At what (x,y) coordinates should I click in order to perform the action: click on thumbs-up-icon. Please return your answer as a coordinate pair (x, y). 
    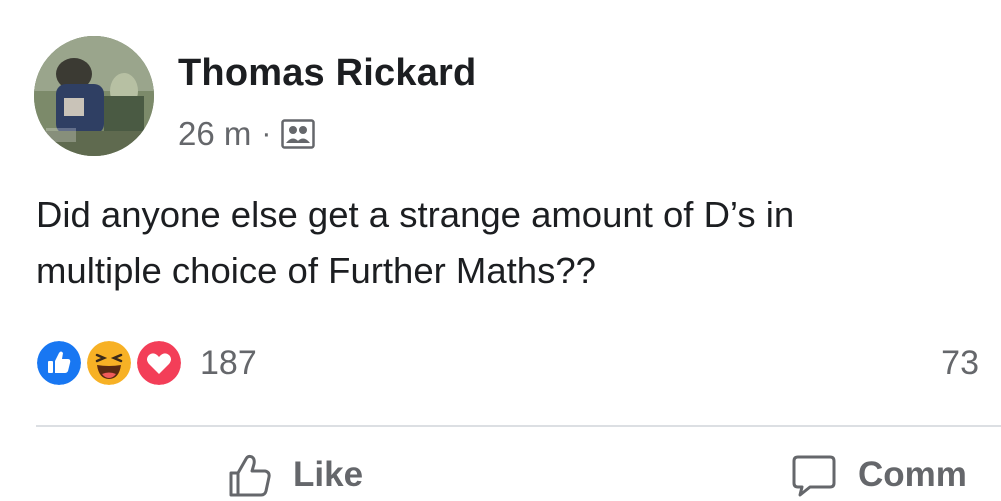
    Looking at the image, I should click on (249, 475).